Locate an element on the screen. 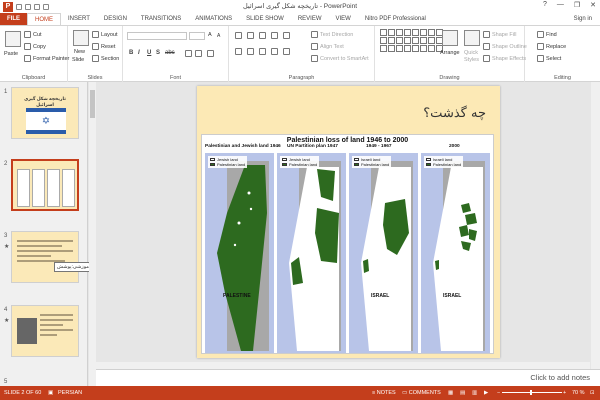 The image size is (600, 400). scroll-thumb is located at coordinates (92, 104).